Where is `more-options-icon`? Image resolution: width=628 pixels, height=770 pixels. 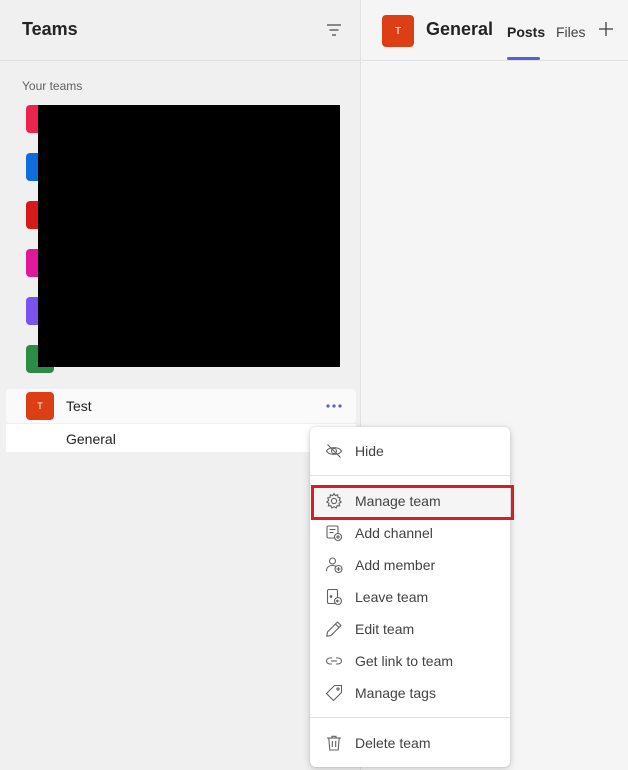
more-options-icon is located at coordinates (334, 406).